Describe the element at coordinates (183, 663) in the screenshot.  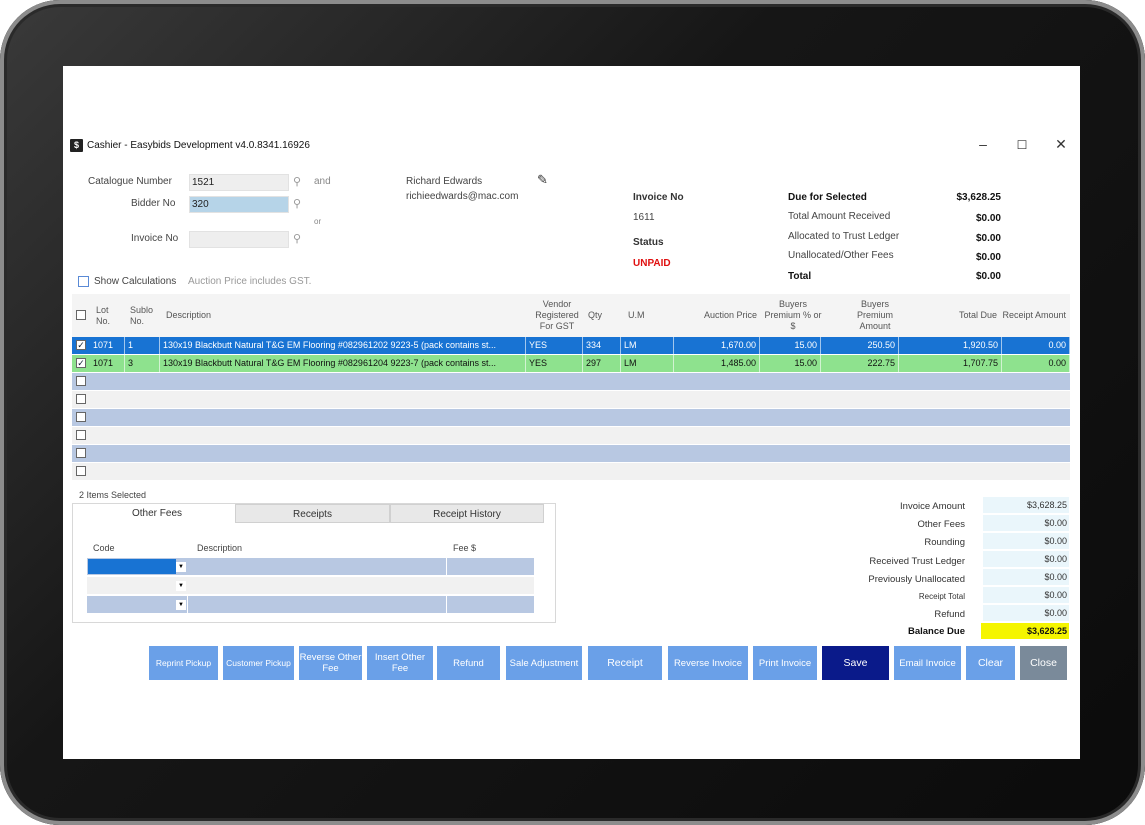
I see `reprint-pickup-button: Reprint Pickup` at that location.